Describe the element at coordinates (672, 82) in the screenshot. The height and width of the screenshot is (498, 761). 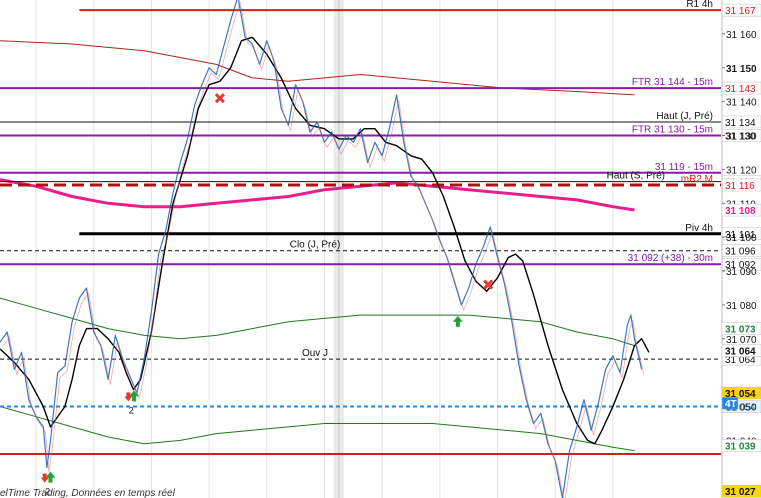
I see `price-level-label: FTR 31 144 - 15m` at that location.